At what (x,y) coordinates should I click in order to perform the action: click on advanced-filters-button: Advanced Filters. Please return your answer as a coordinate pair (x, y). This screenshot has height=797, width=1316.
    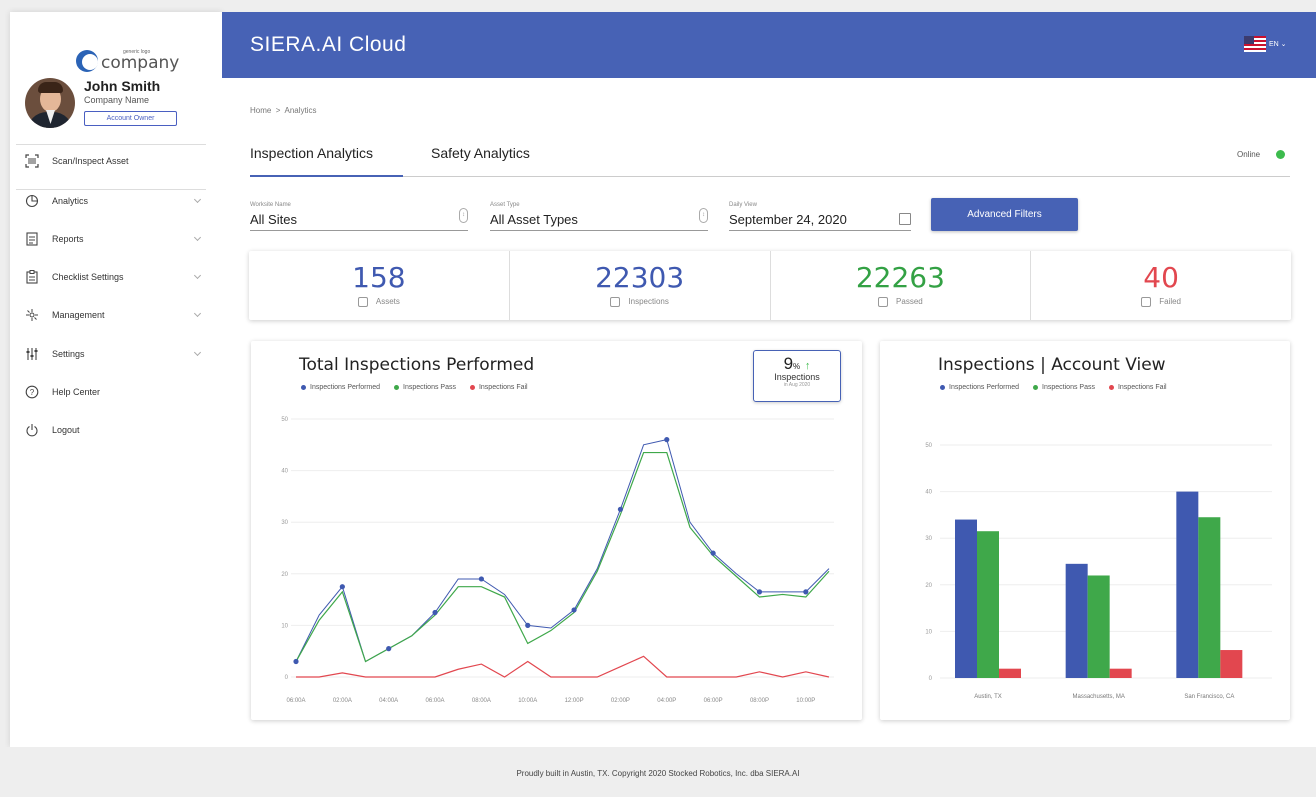
    Looking at the image, I should click on (1004, 214).